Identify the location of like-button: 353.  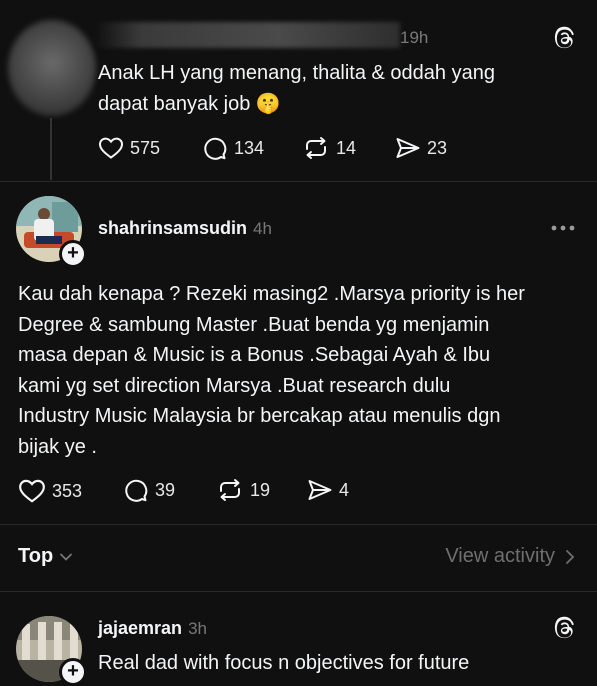
(50, 491).